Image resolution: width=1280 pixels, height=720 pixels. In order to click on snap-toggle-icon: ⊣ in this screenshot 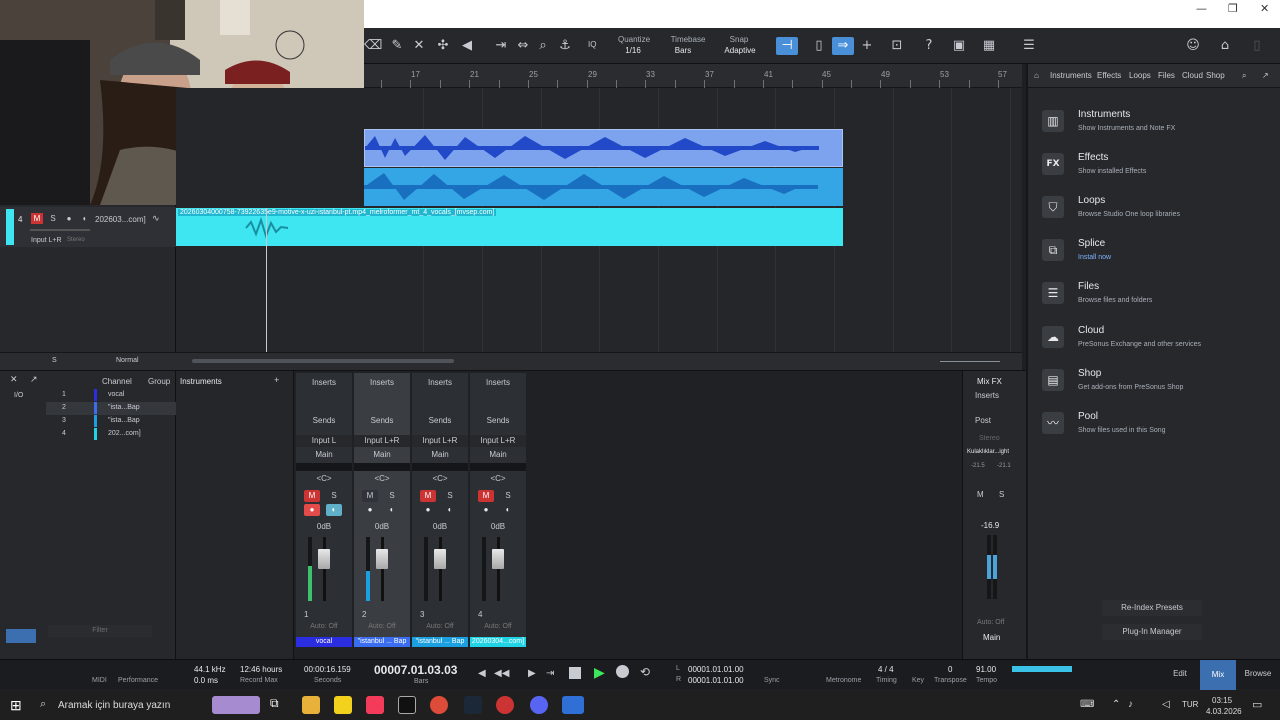, I will do `click(787, 46)`.